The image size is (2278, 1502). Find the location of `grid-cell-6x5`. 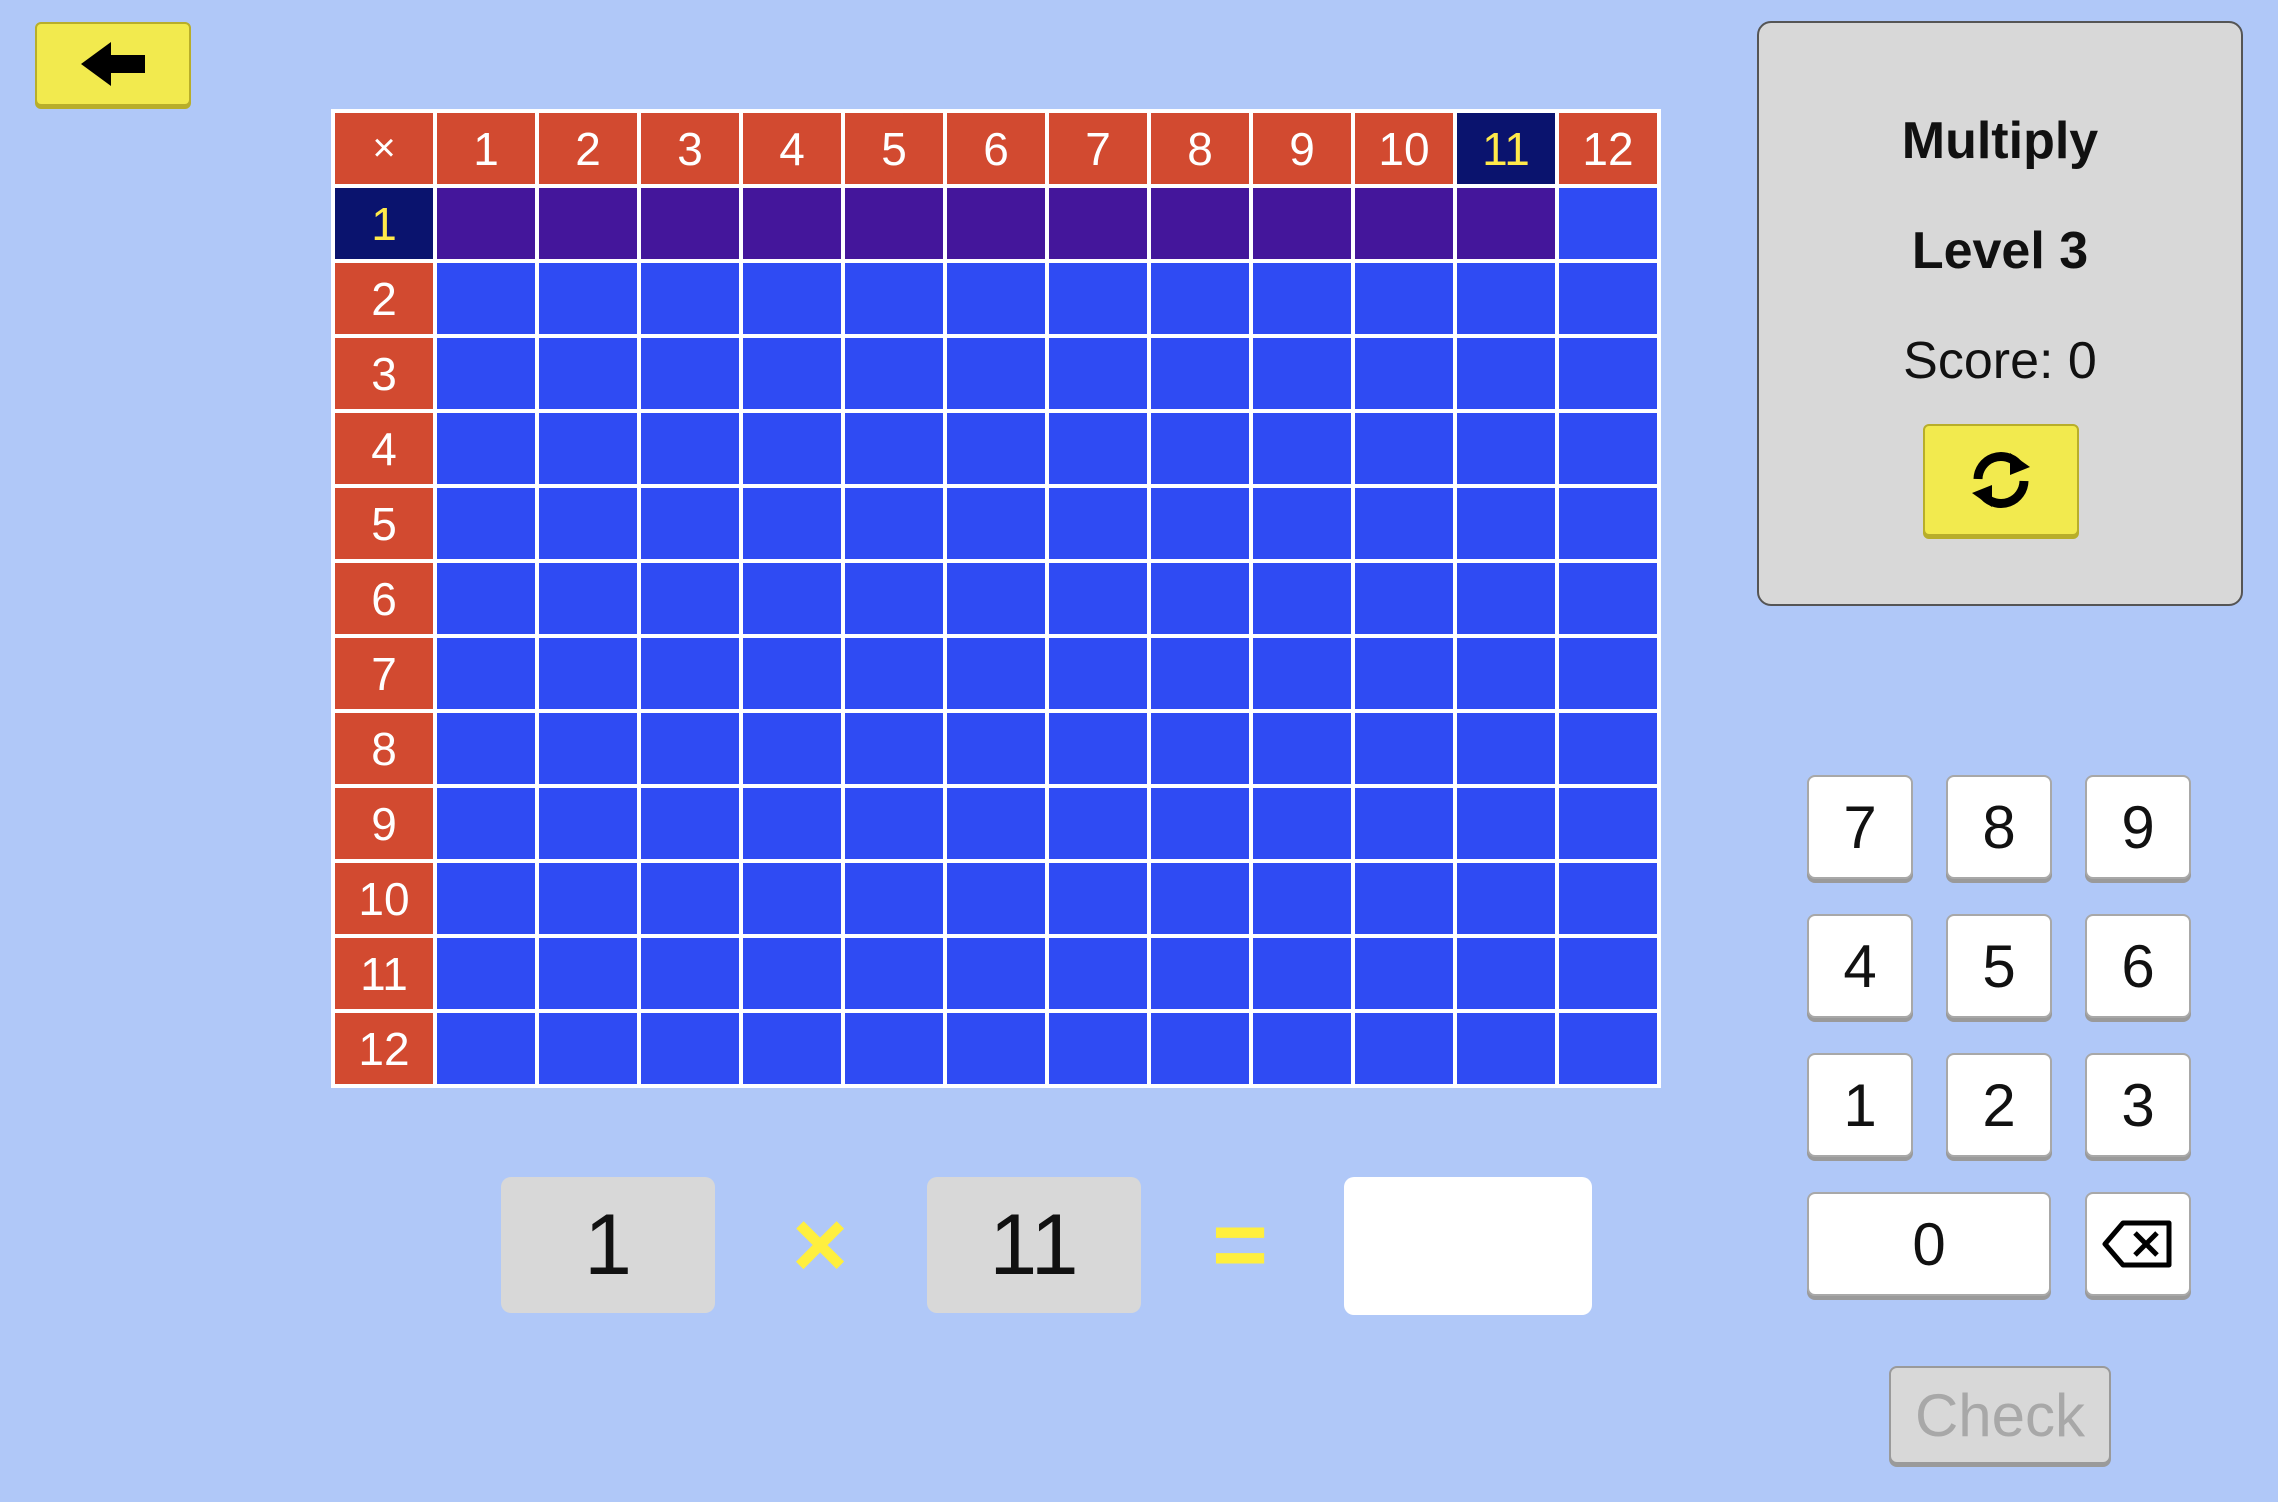

grid-cell-6x5 is located at coordinates (894, 598).